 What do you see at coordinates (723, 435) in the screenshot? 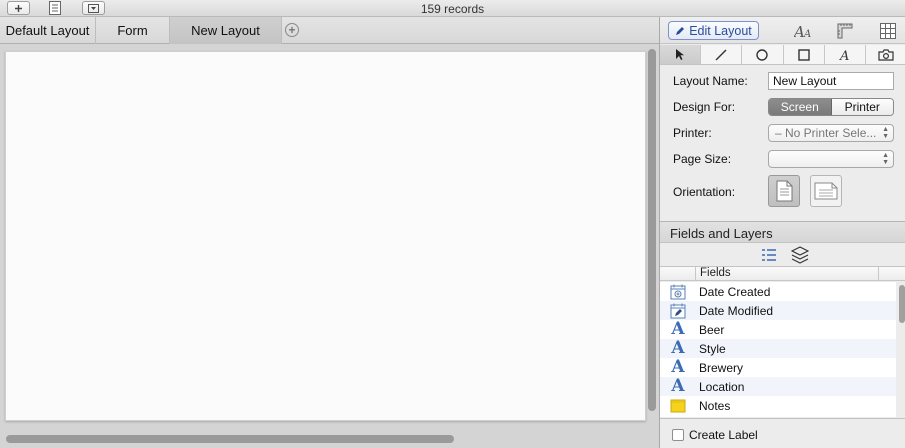
I see `create-label-text: Create Label` at bounding box center [723, 435].